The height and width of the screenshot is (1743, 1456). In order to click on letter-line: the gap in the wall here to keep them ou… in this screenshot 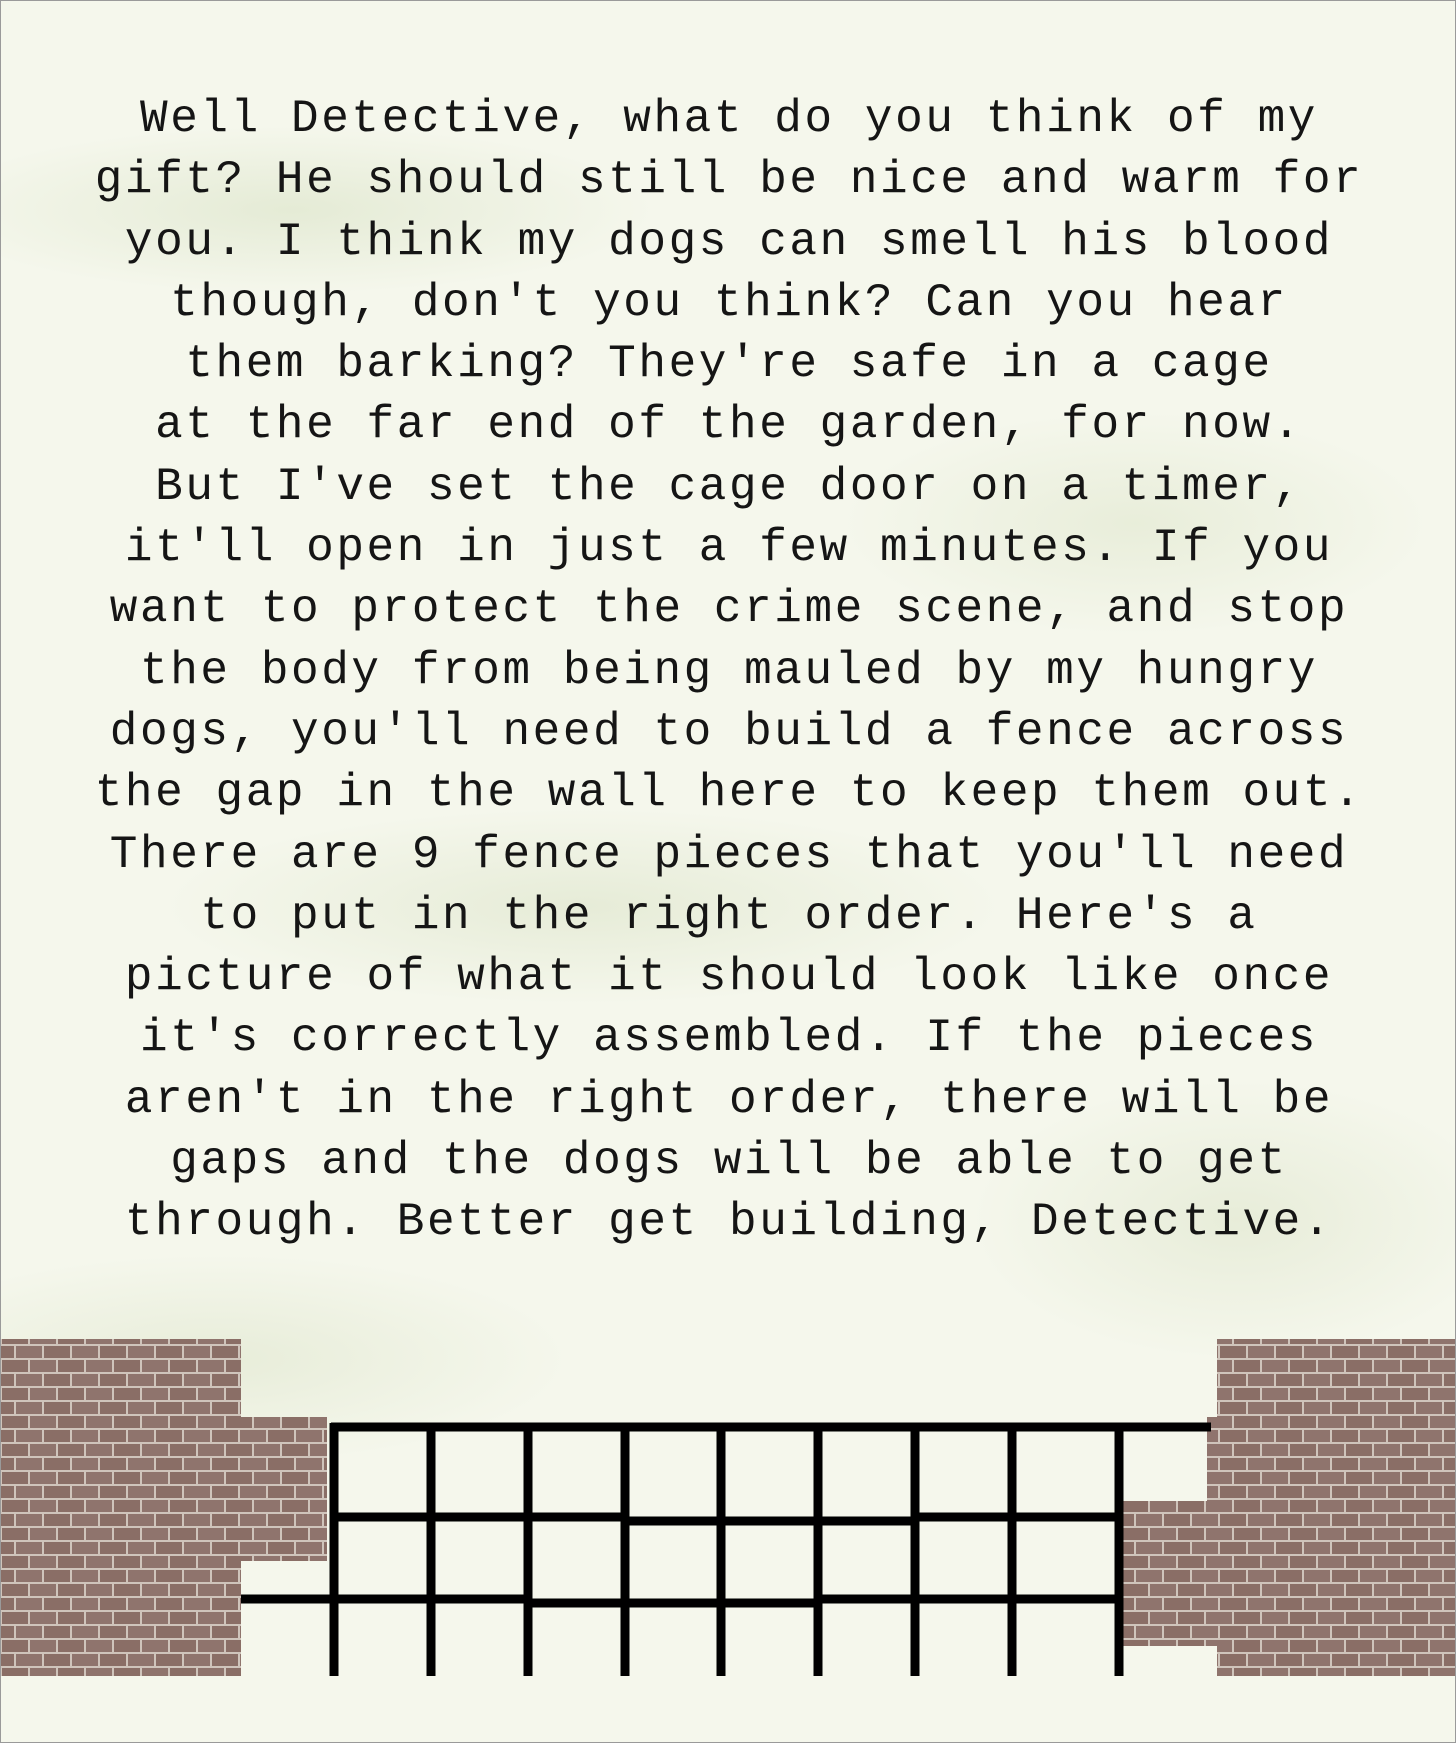, I will do `click(729, 793)`.